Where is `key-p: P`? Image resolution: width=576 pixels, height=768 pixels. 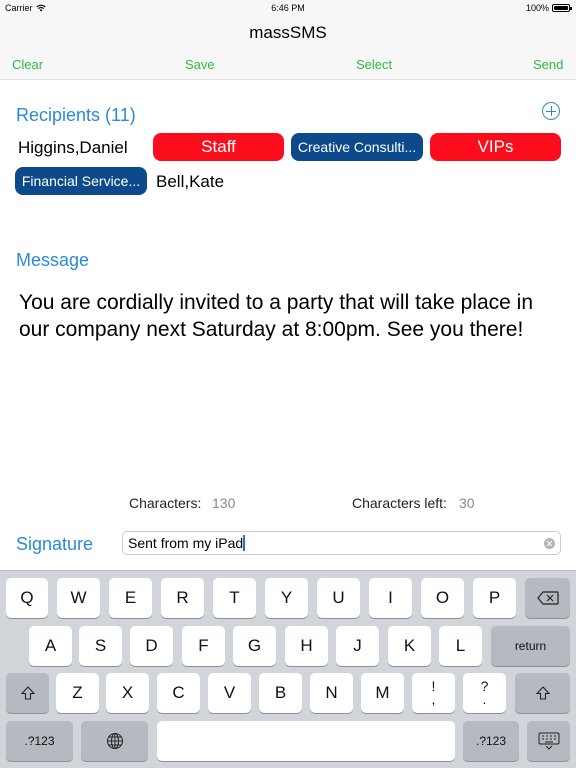 key-p: P is located at coordinates (494, 598).